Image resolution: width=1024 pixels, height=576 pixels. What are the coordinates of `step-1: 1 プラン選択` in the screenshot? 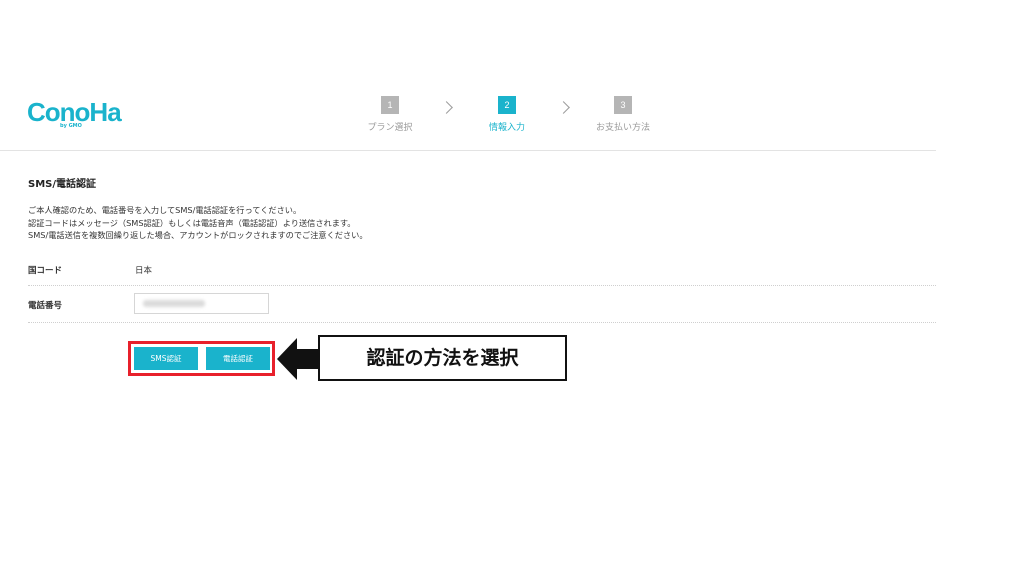 It's located at (390, 114).